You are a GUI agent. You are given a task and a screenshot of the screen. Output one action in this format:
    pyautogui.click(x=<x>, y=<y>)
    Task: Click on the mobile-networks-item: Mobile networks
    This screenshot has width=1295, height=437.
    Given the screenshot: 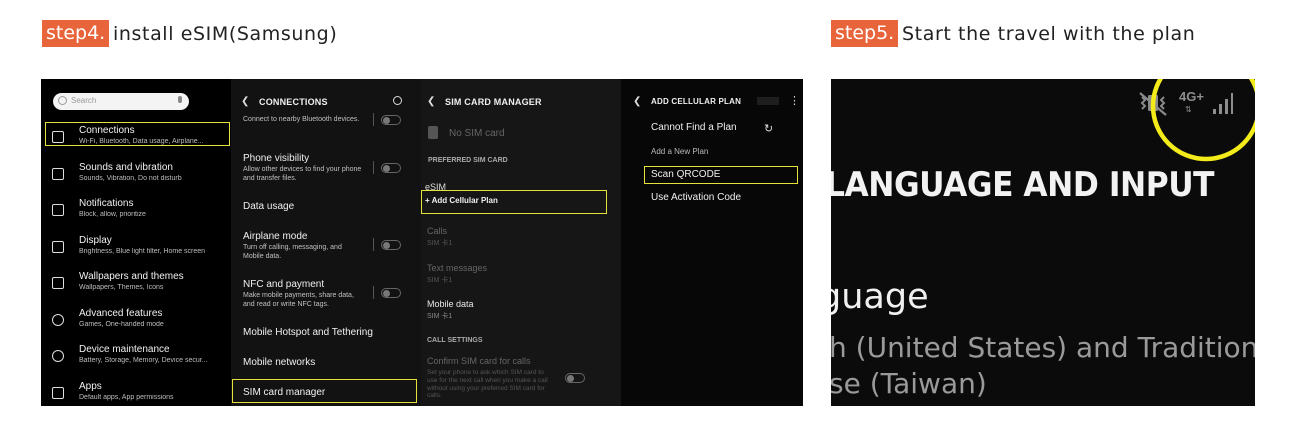 What is the action you would take?
    pyautogui.click(x=279, y=362)
    